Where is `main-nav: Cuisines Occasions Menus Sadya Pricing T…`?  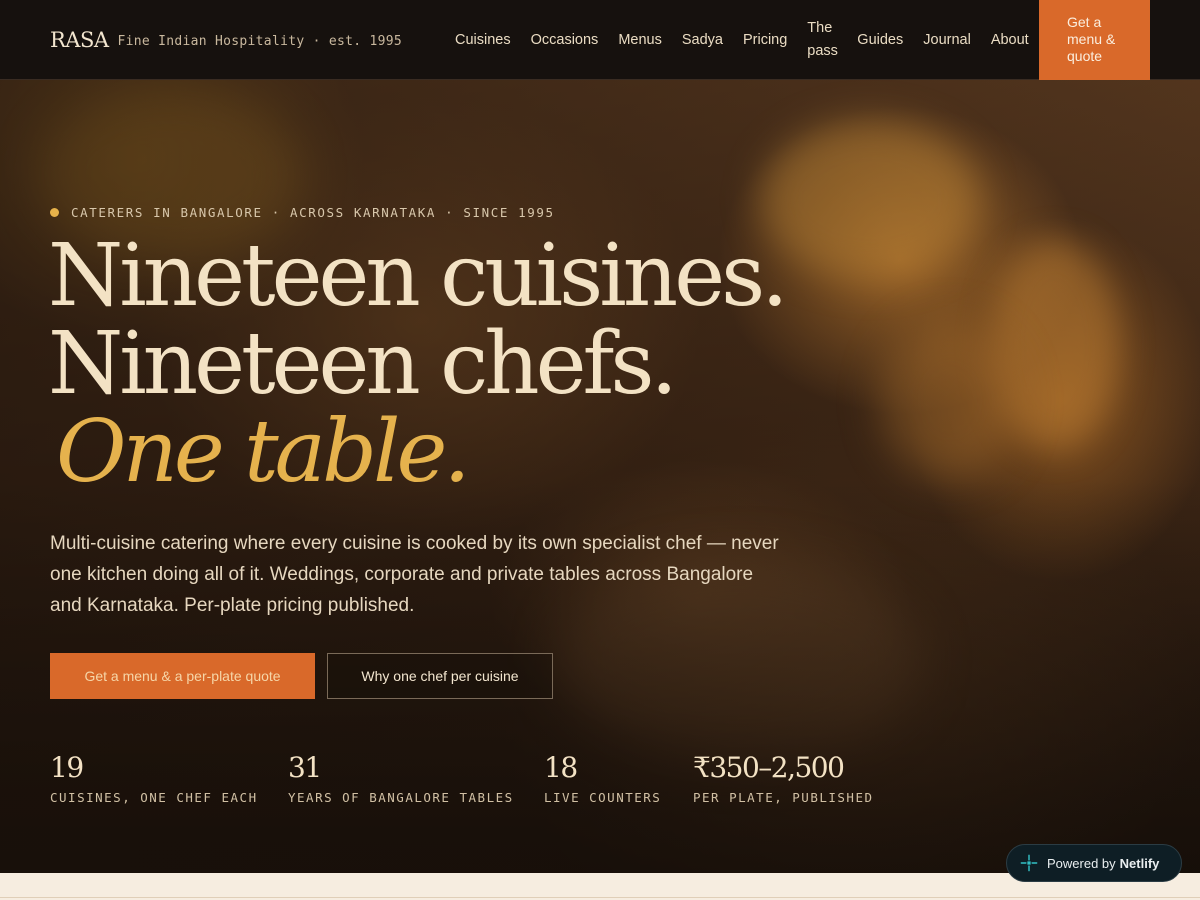
main-nav: Cuisines Occasions Menus Sadya Pricing T… is located at coordinates (742, 40).